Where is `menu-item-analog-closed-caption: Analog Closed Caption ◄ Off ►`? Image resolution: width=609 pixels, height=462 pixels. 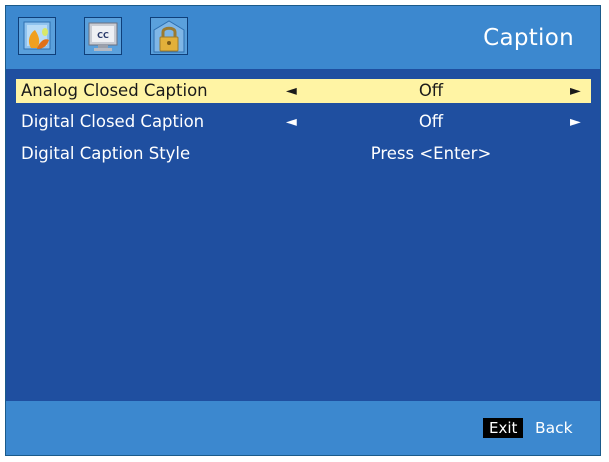
menu-item-analog-closed-caption: Analog Closed Caption ◄ Off ► is located at coordinates (303, 91).